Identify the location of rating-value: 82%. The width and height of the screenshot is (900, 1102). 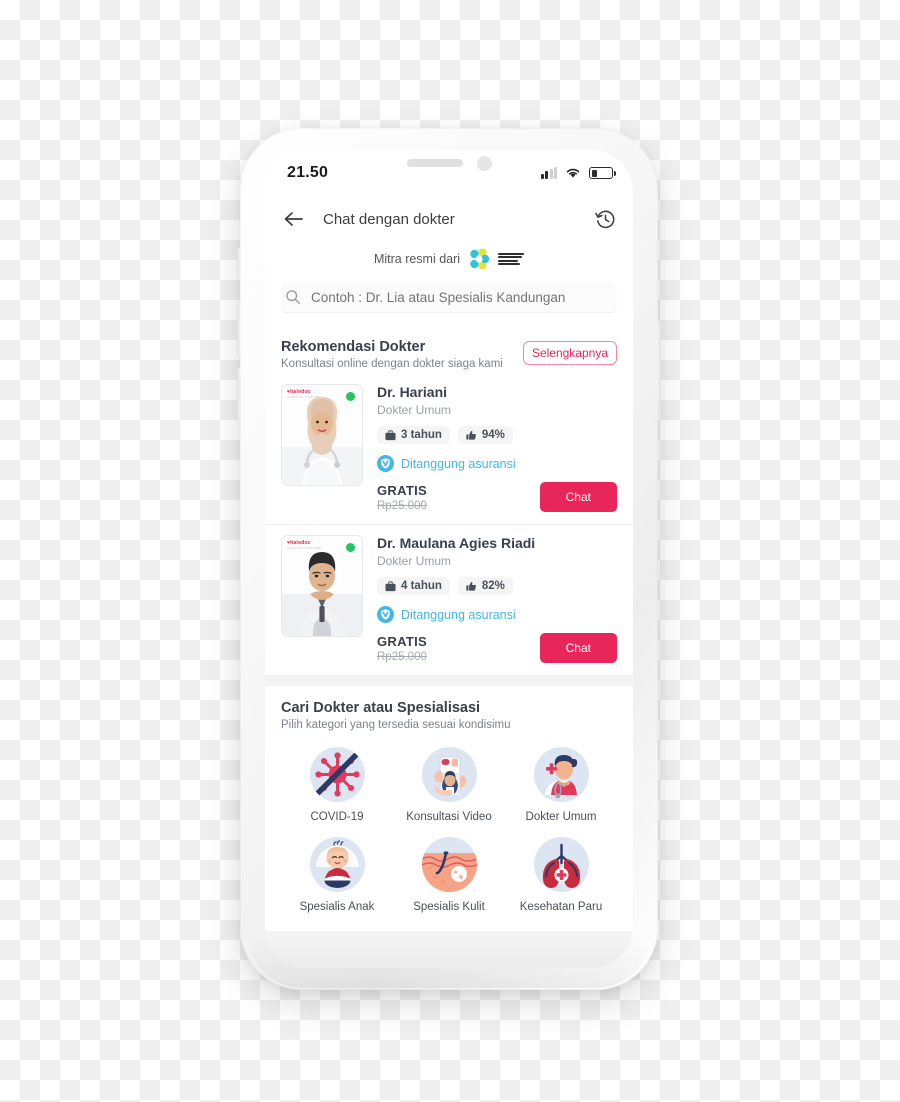
(493, 586).